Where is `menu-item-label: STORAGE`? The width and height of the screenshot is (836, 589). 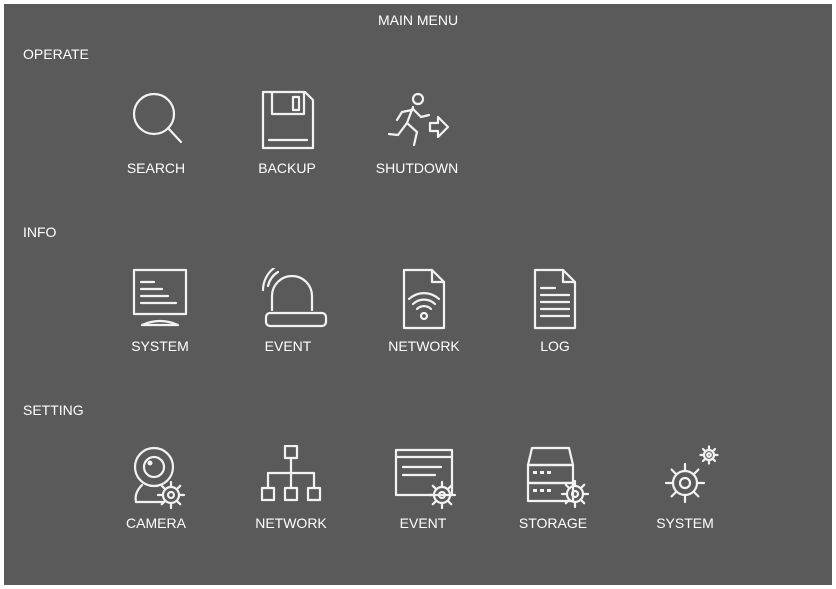
menu-item-label: STORAGE is located at coordinates (553, 523).